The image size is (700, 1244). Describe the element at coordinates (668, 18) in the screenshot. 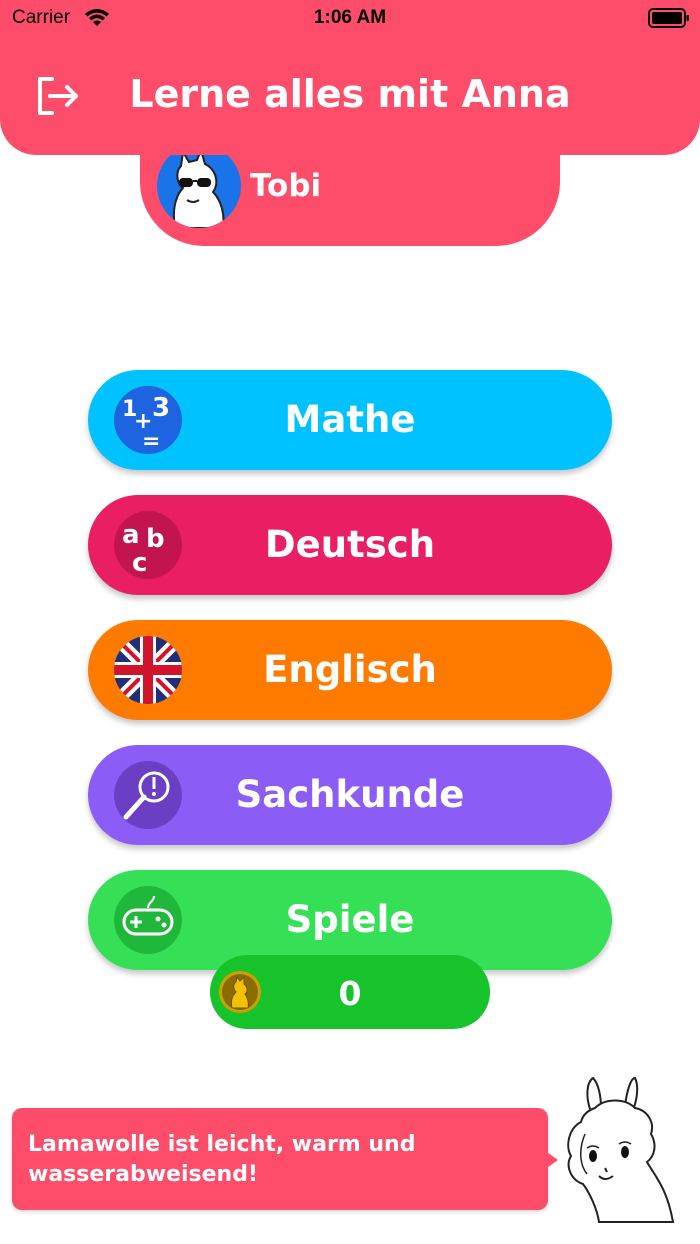

I see `battery-icon` at that location.